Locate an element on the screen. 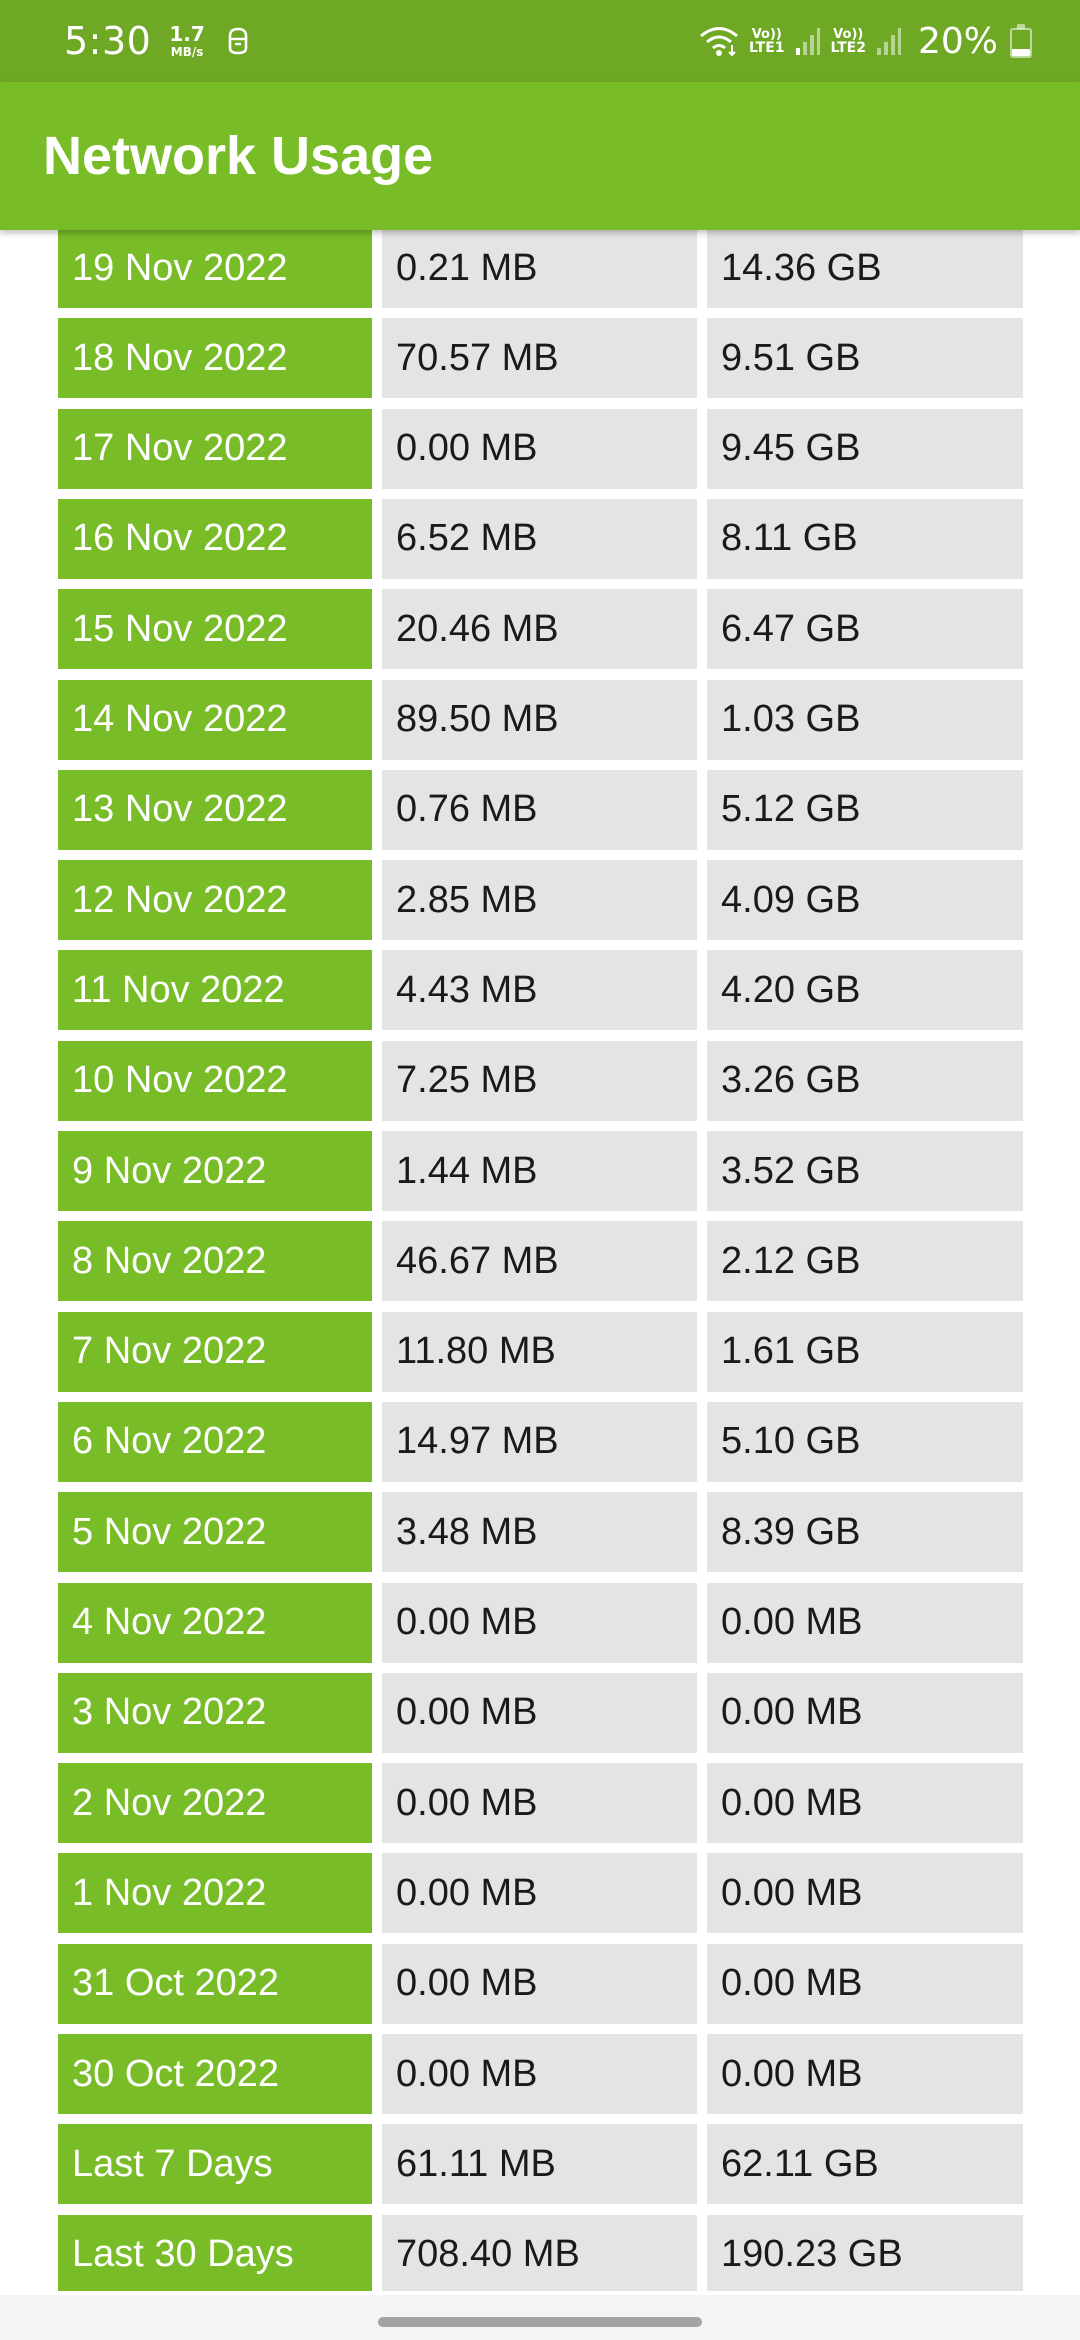 Image resolution: width=1080 pixels, height=2340 pixels. sim2-volte: Vo)) is located at coordinates (848, 34).